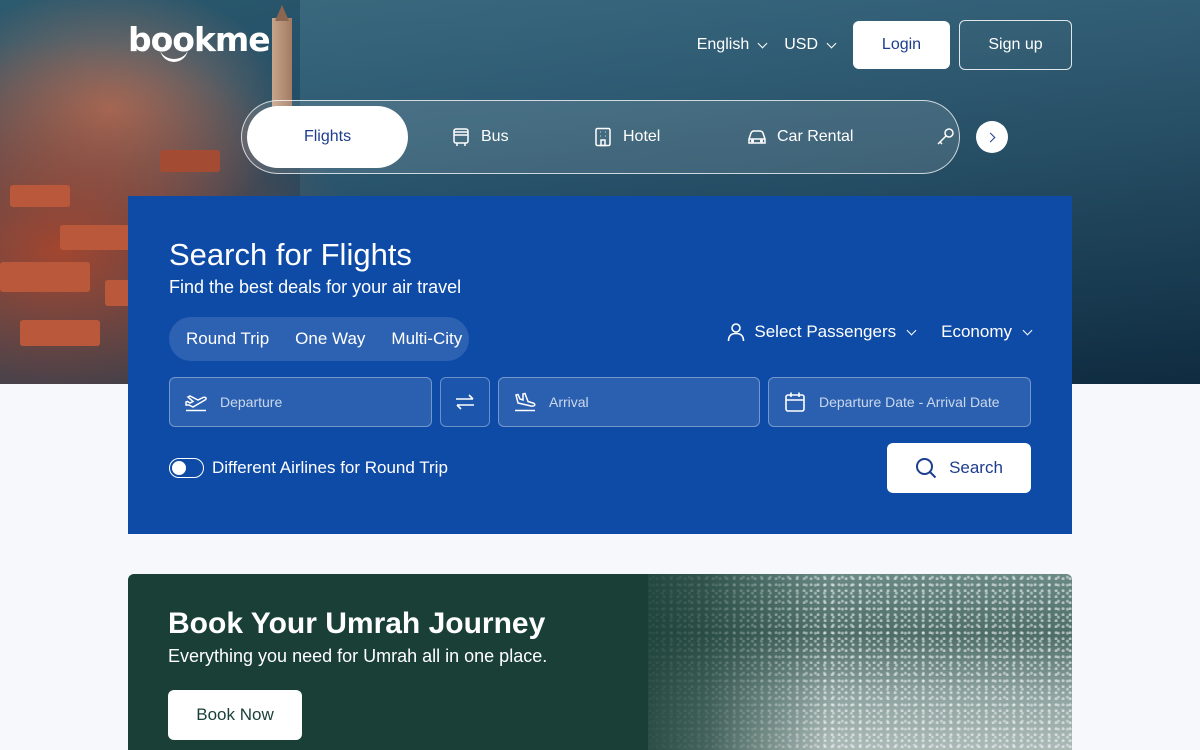 The height and width of the screenshot is (750, 1200). I want to click on cabin-class-dropdown: Economy, so click(987, 332).